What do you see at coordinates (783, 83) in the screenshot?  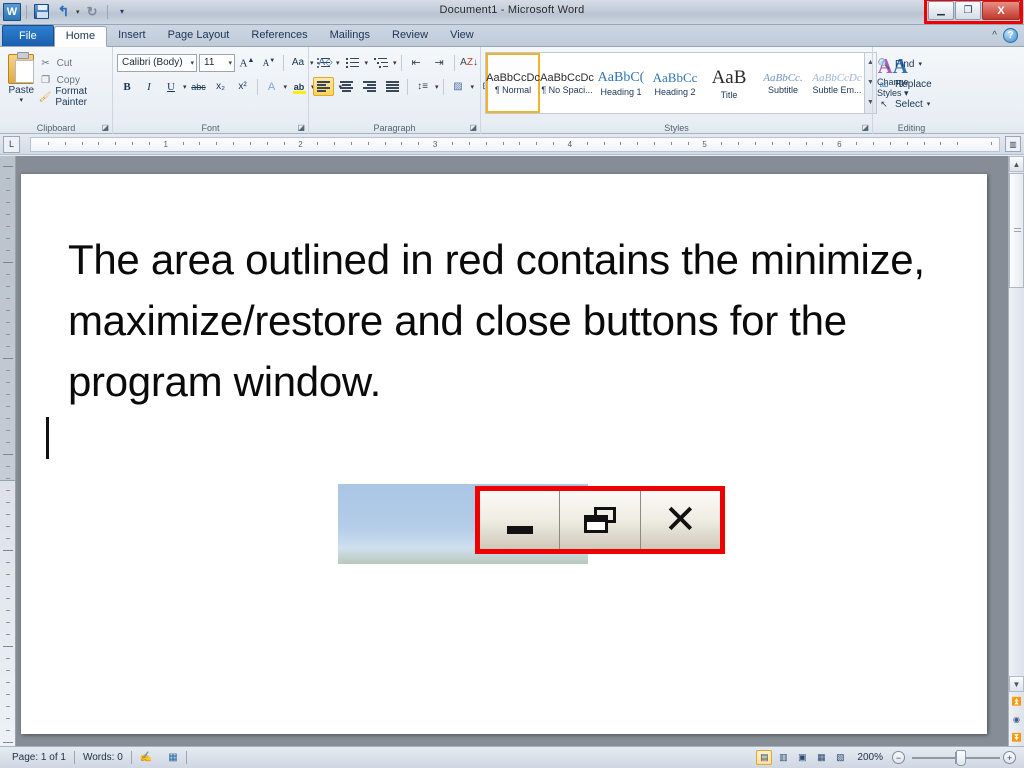 I see `style-subtitle: AaBbCc. Subtitle` at bounding box center [783, 83].